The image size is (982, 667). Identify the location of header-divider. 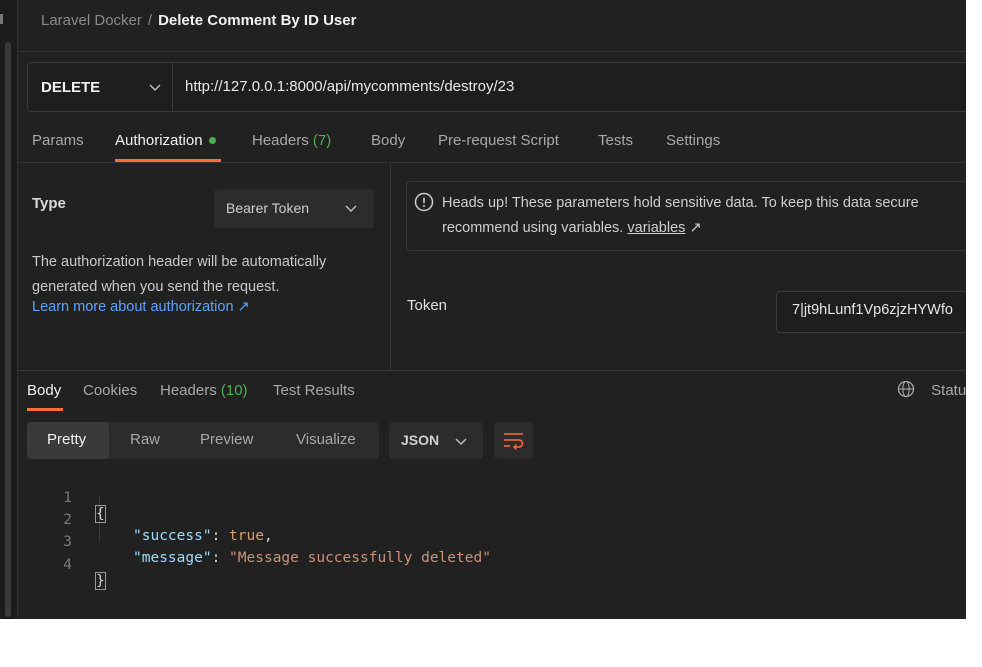
(491, 51).